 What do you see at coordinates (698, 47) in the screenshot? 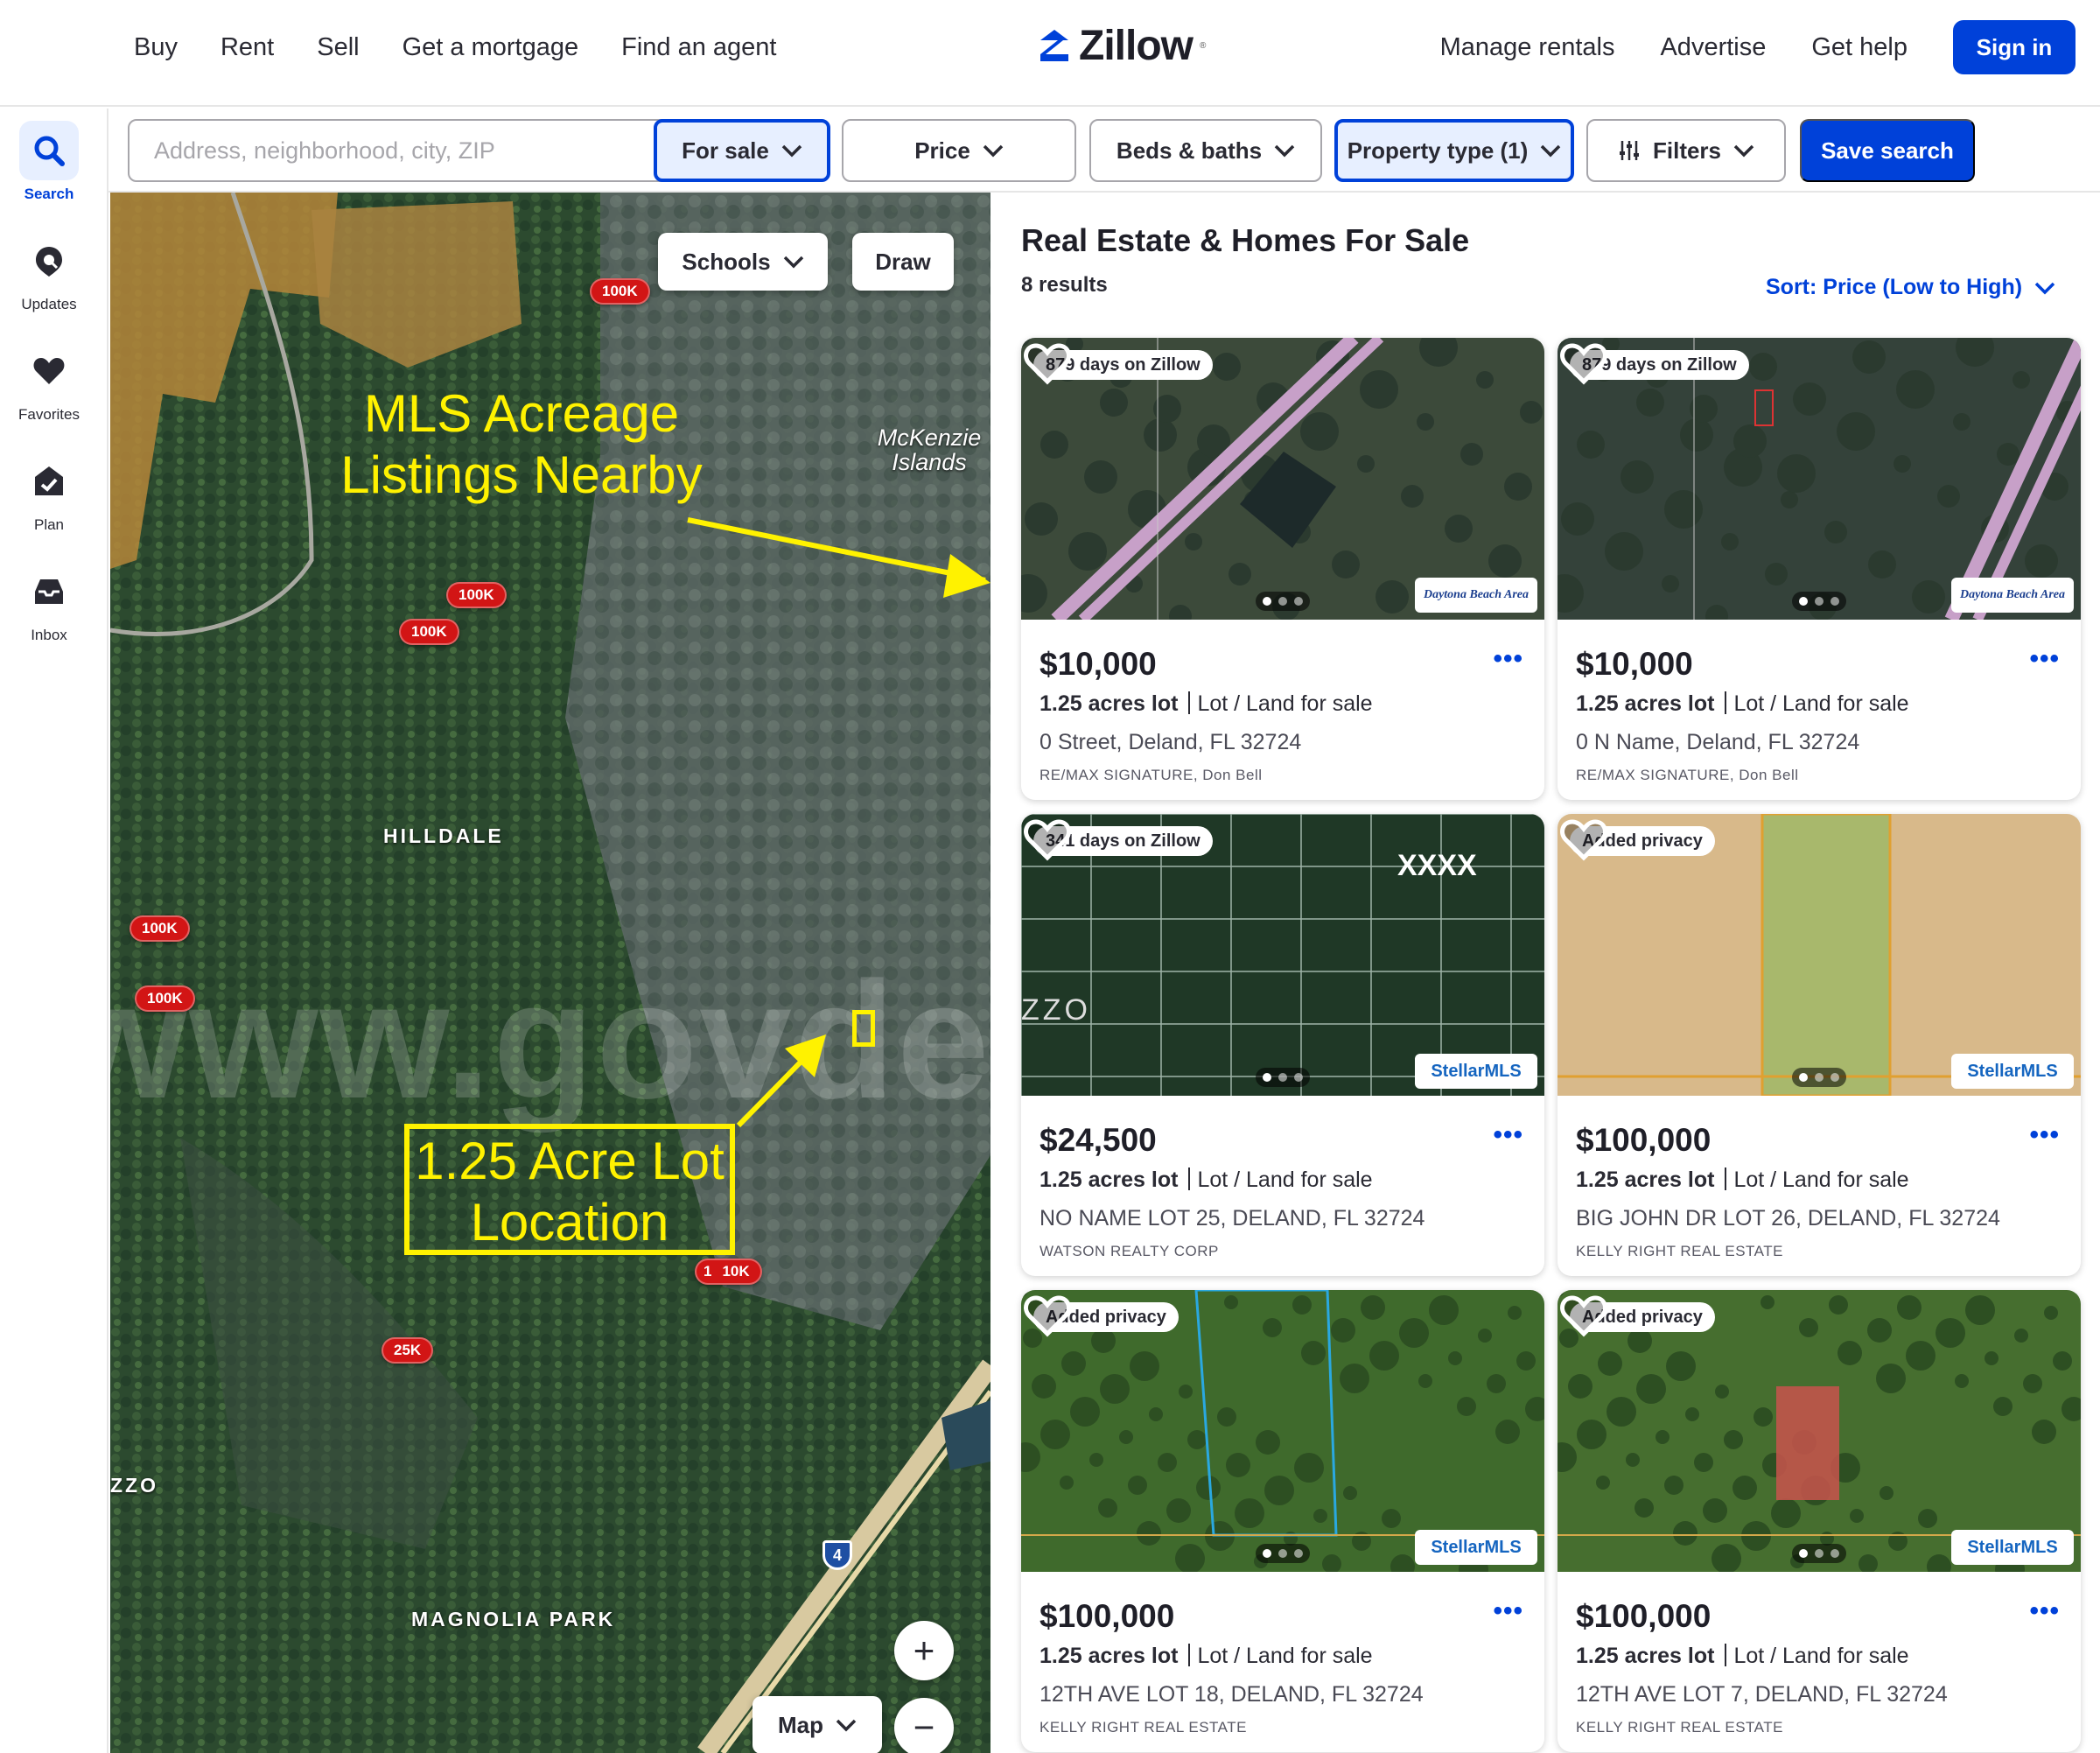
I see `nav-find-an-agent: Find an agent` at bounding box center [698, 47].